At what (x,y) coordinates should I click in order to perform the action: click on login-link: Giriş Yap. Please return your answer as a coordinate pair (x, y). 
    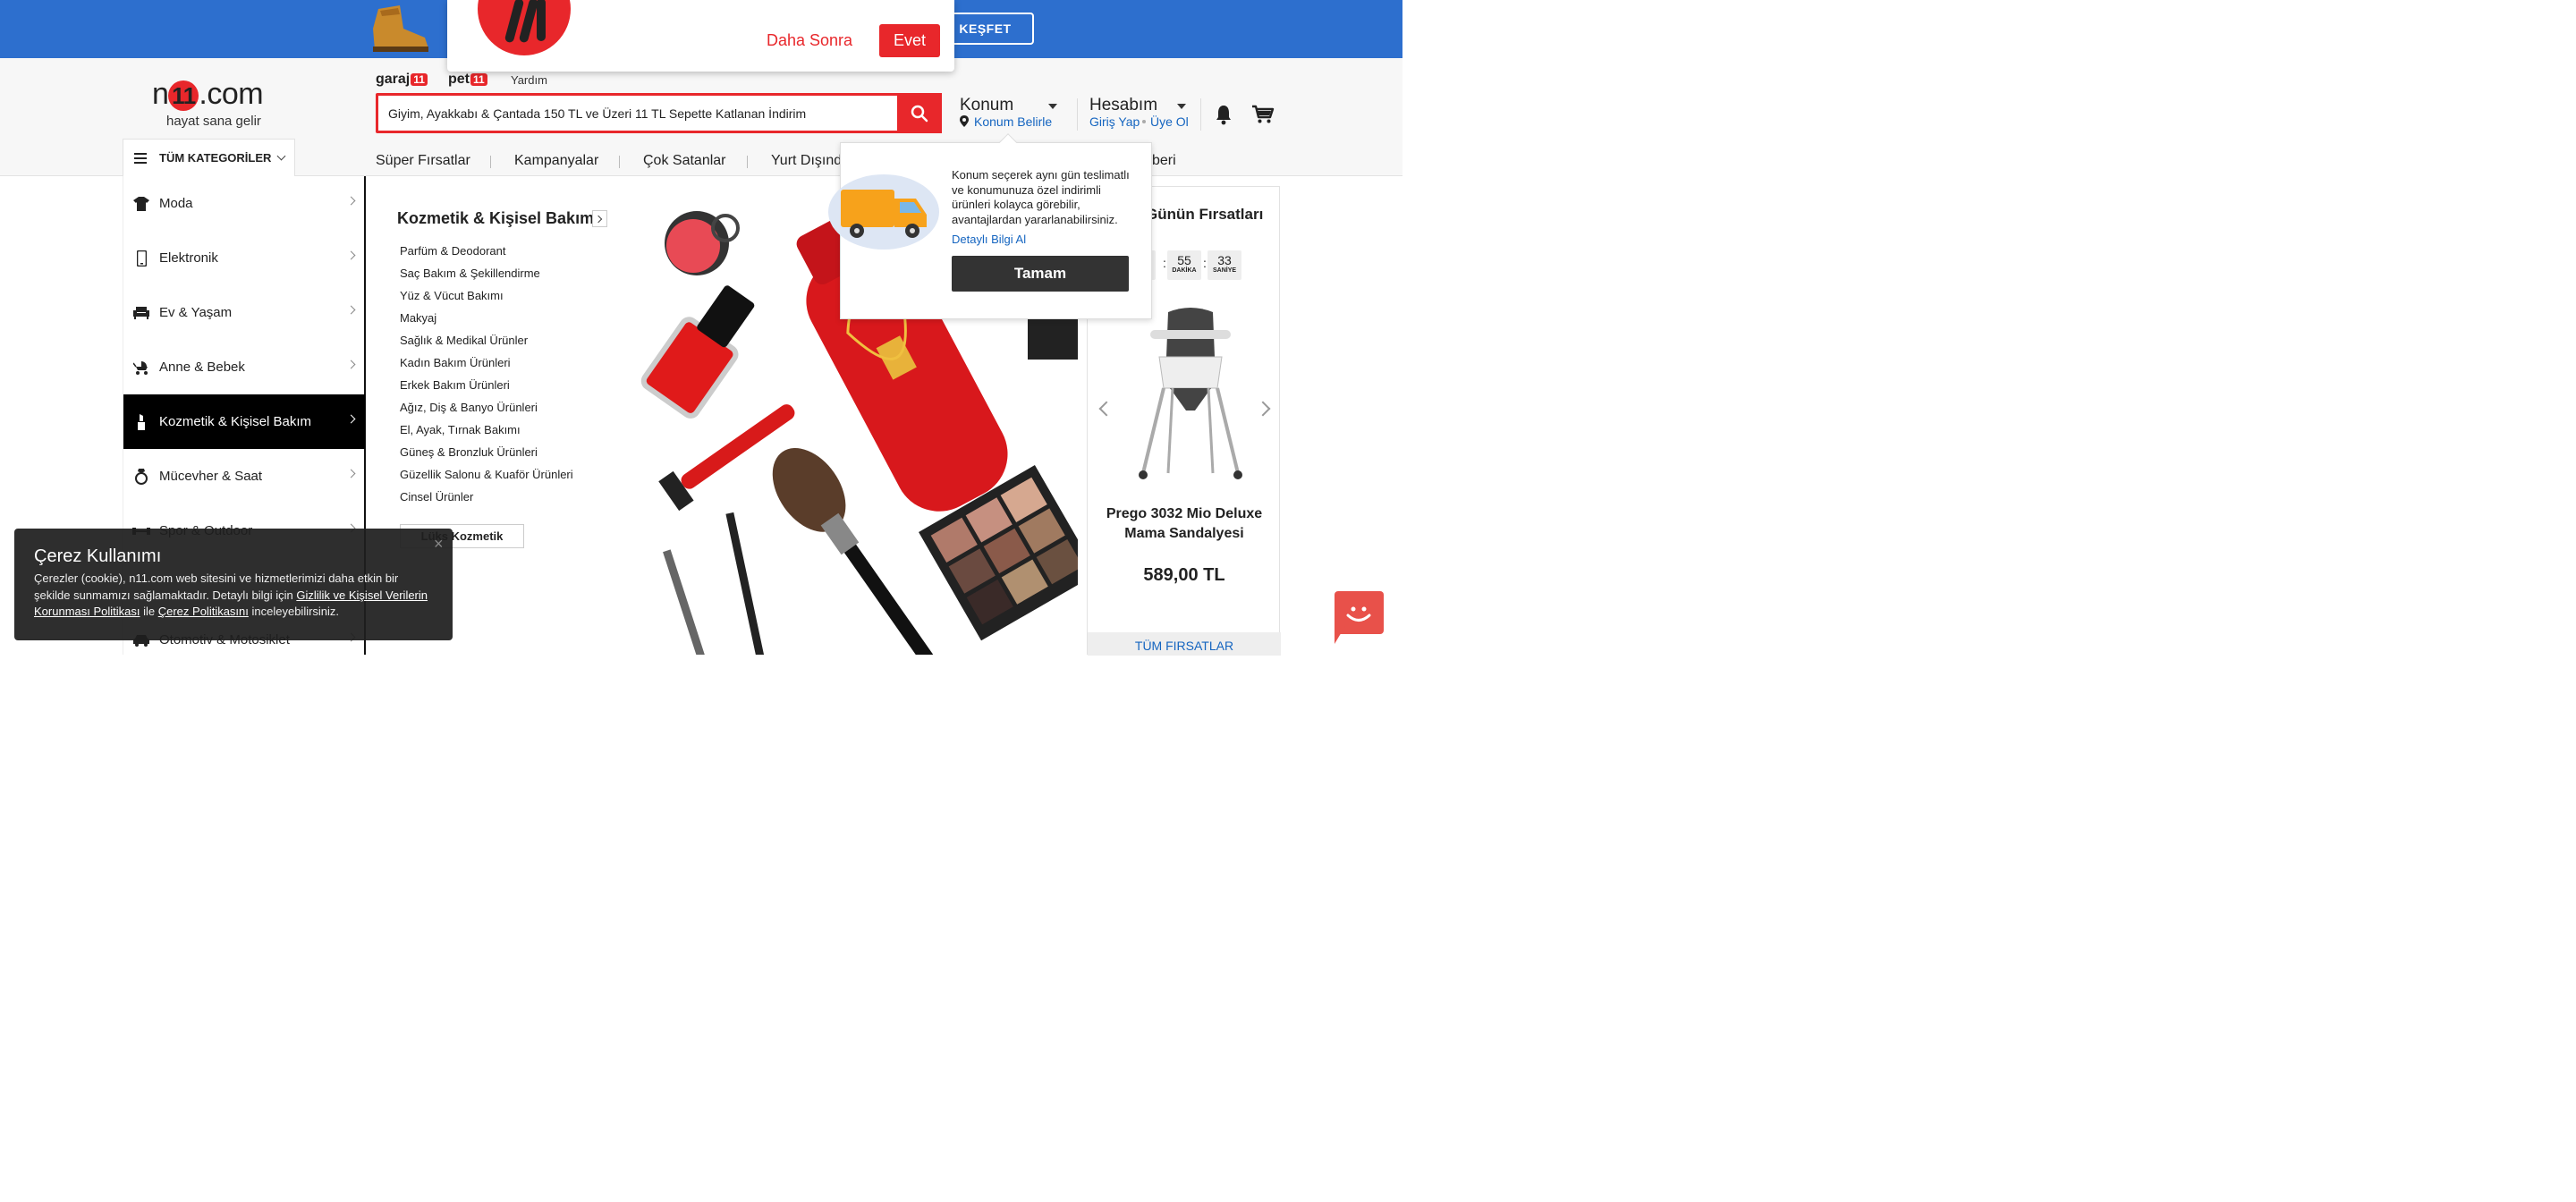
    Looking at the image, I should click on (1114, 121).